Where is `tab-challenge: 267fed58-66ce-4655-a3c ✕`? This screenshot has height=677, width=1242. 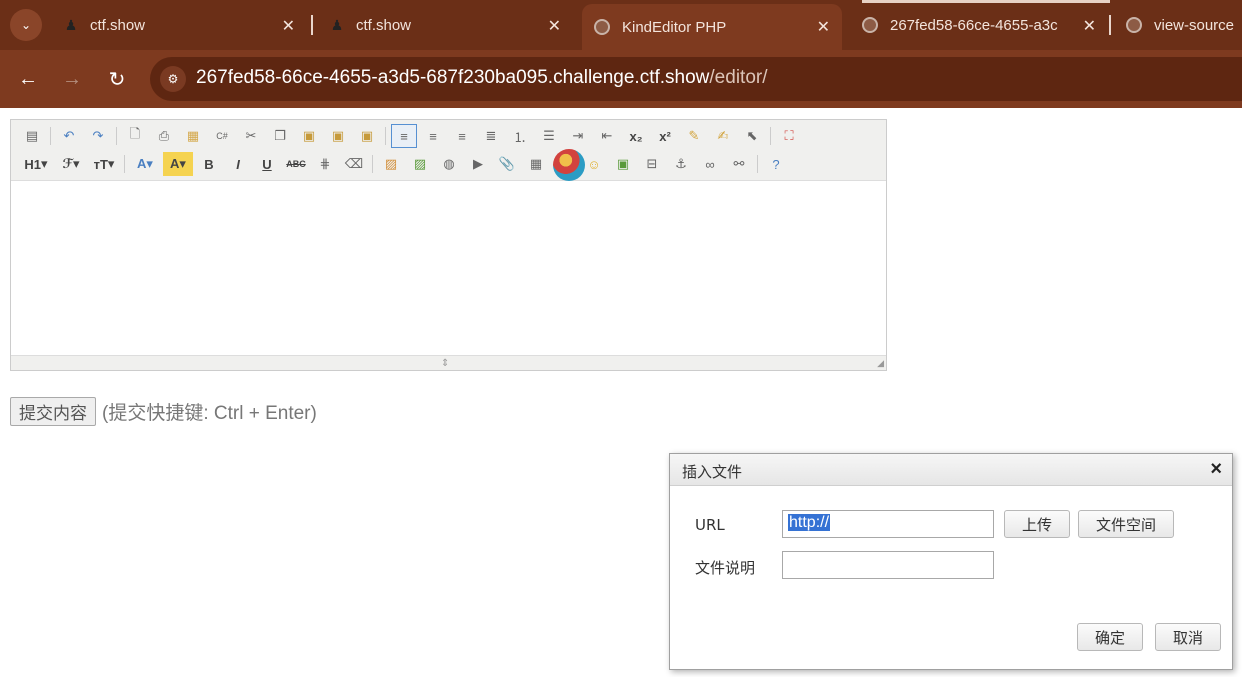 tab-challenge: 267fed58-66ce-4655-a3c ✕ is located at coordinates (979, 25).